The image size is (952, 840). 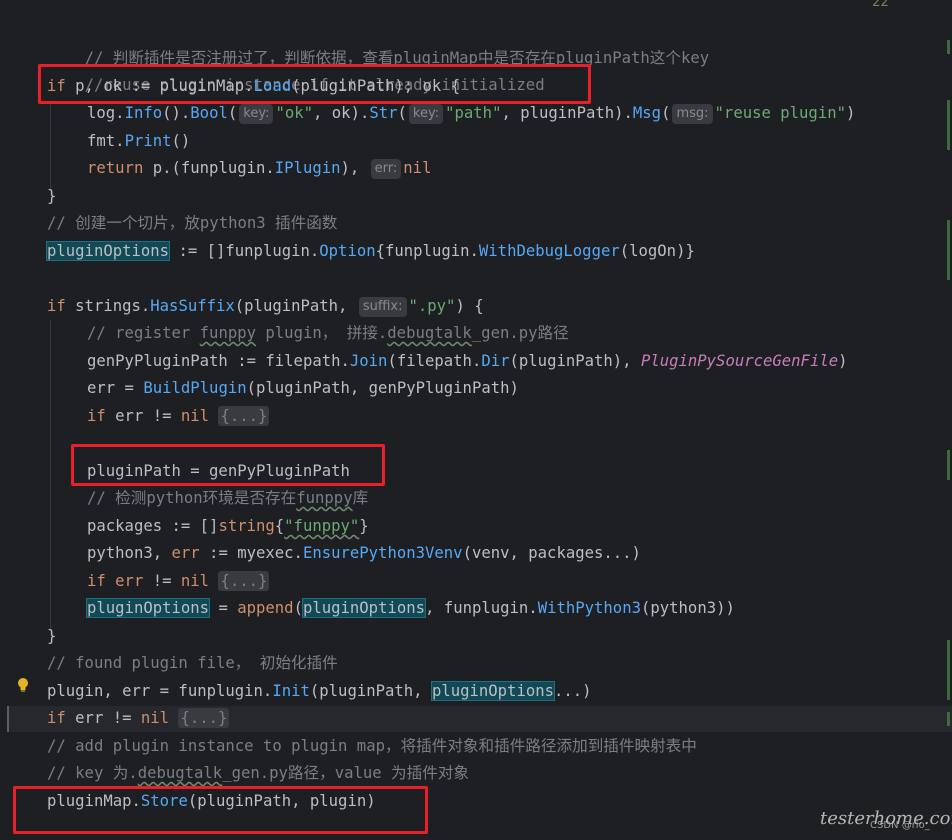 I want to click on code-line: packages := []string{"funppy"}, so click(x=228, y=526).